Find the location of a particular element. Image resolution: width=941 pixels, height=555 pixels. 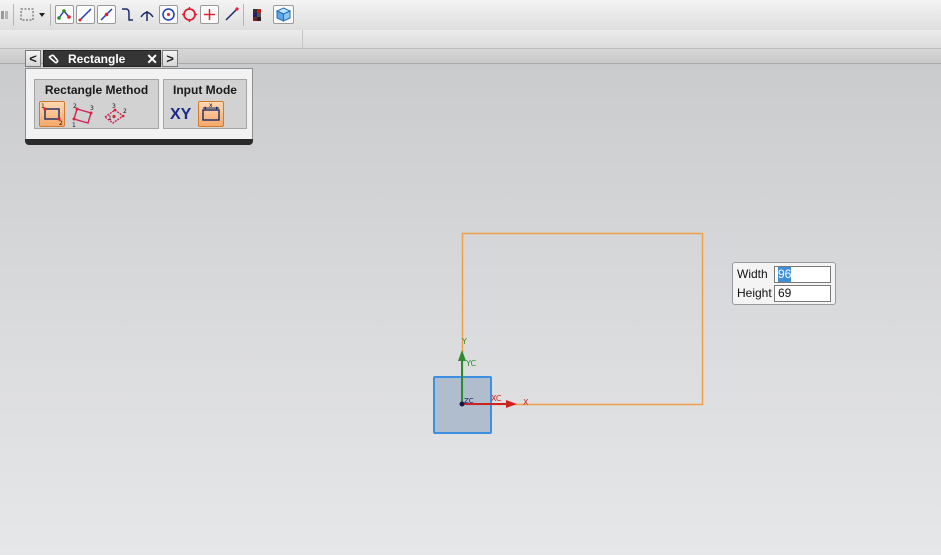

height-value: 69 is located at coordinates (785, 293).